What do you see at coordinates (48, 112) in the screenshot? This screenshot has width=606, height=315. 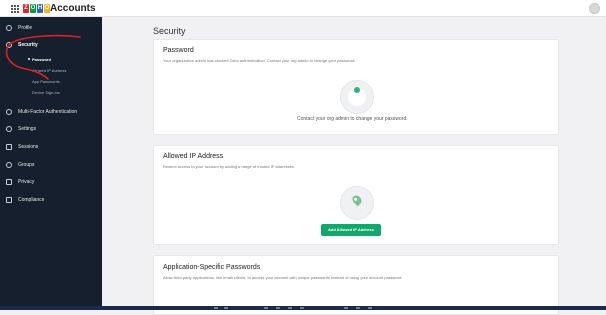 I see `sidebar-item-label: Multi-Factor Authentication` at bounding box center [48, 112].